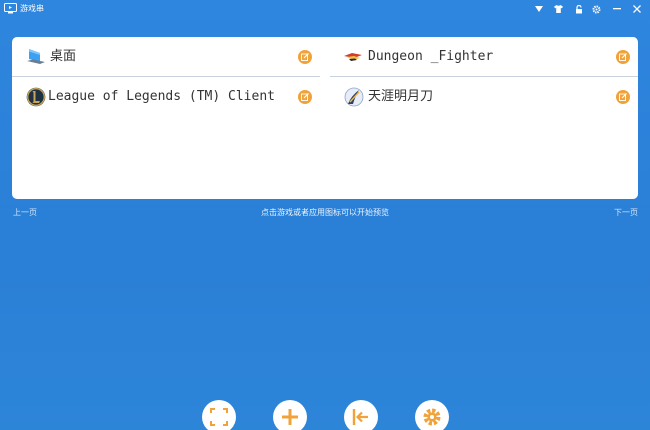 The image size is (650, 430). What do you see at coordinates (626, 213) in the screenshot?
I see `next-page-link: 下一页` at bounding box center [626, 213].